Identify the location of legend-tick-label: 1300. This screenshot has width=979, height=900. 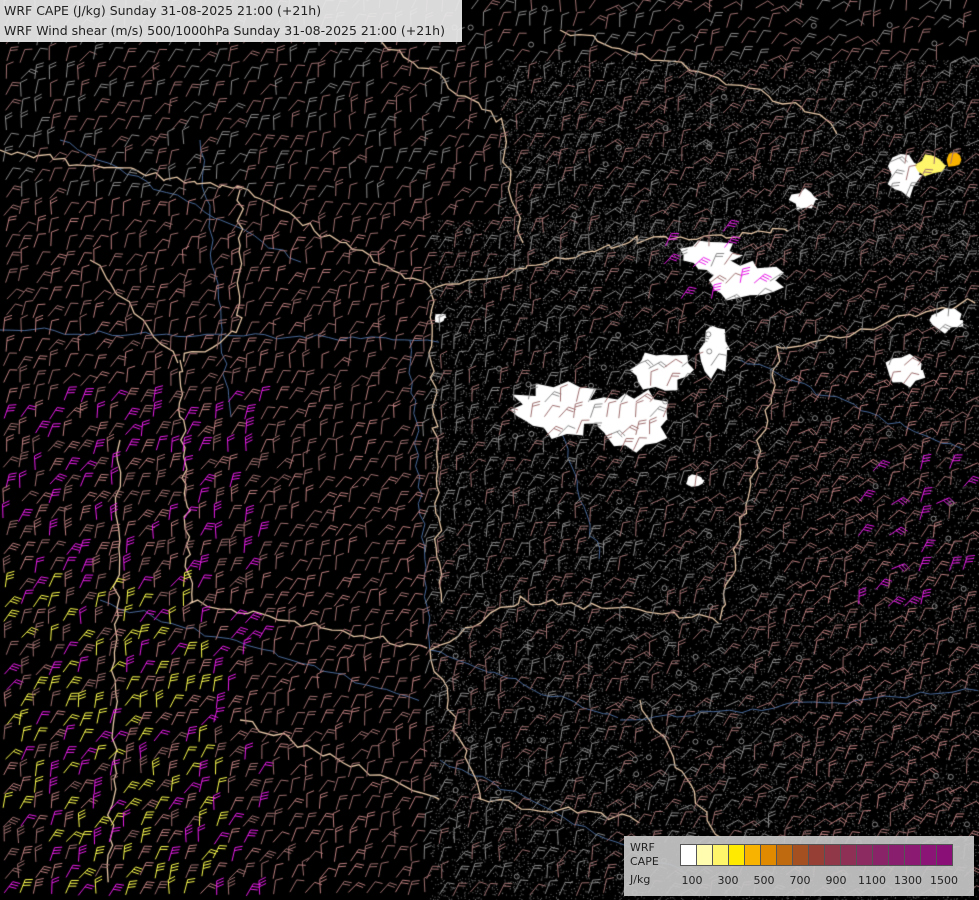
(908, 880).